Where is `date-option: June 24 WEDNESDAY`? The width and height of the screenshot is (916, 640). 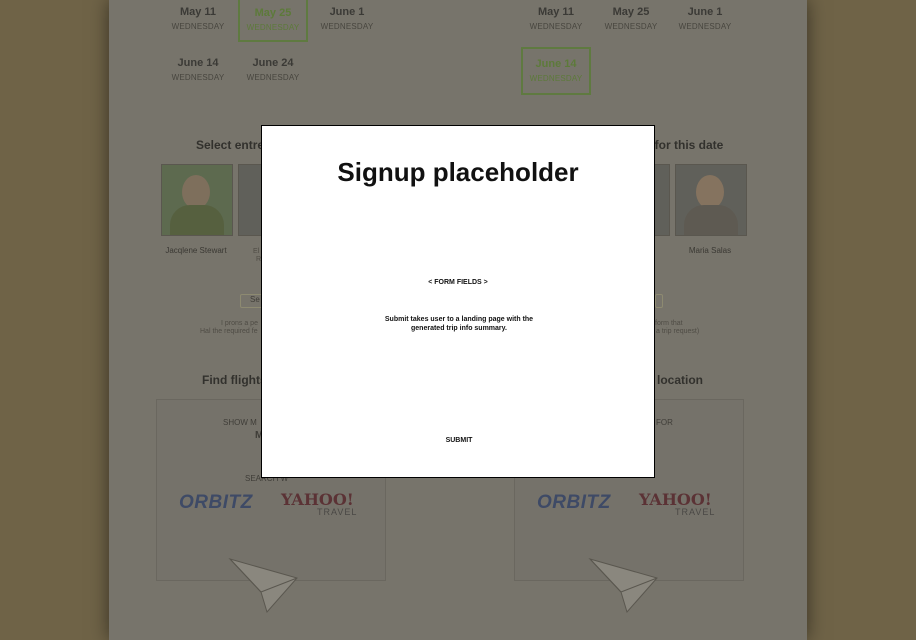 date-option: June 24 WEDNESDAY is located at coordinates (273, 73).